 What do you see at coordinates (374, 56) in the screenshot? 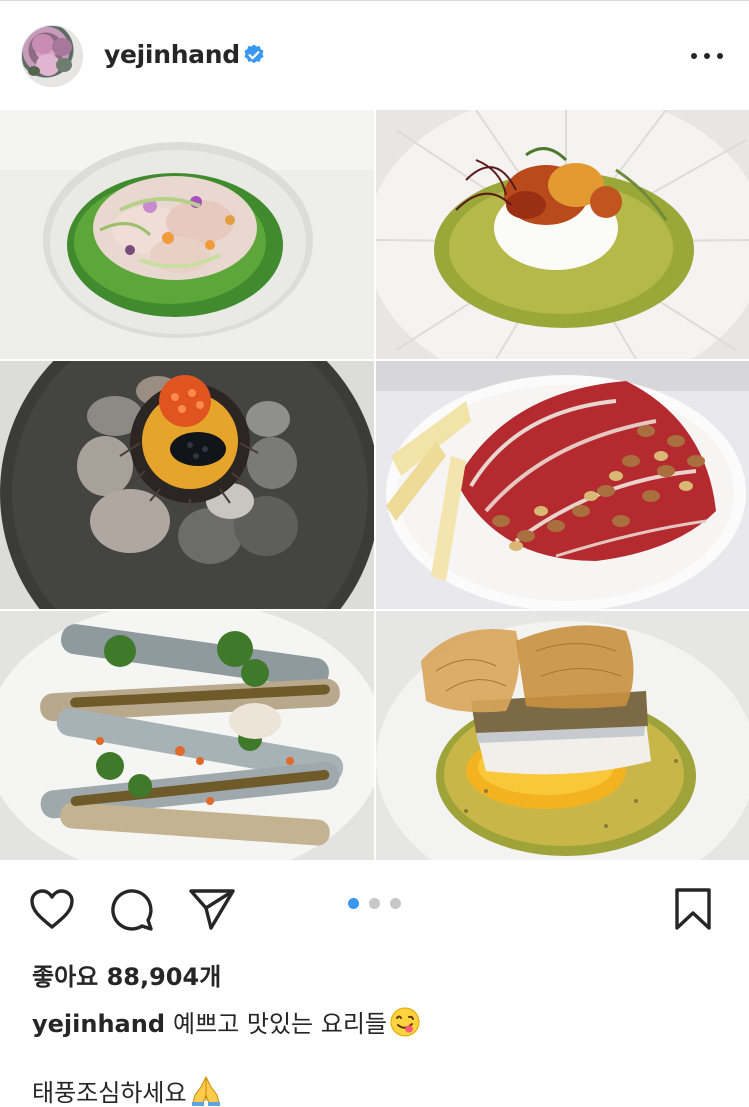
I see `post-header: yejinhand` at bounding box center [374, 56].